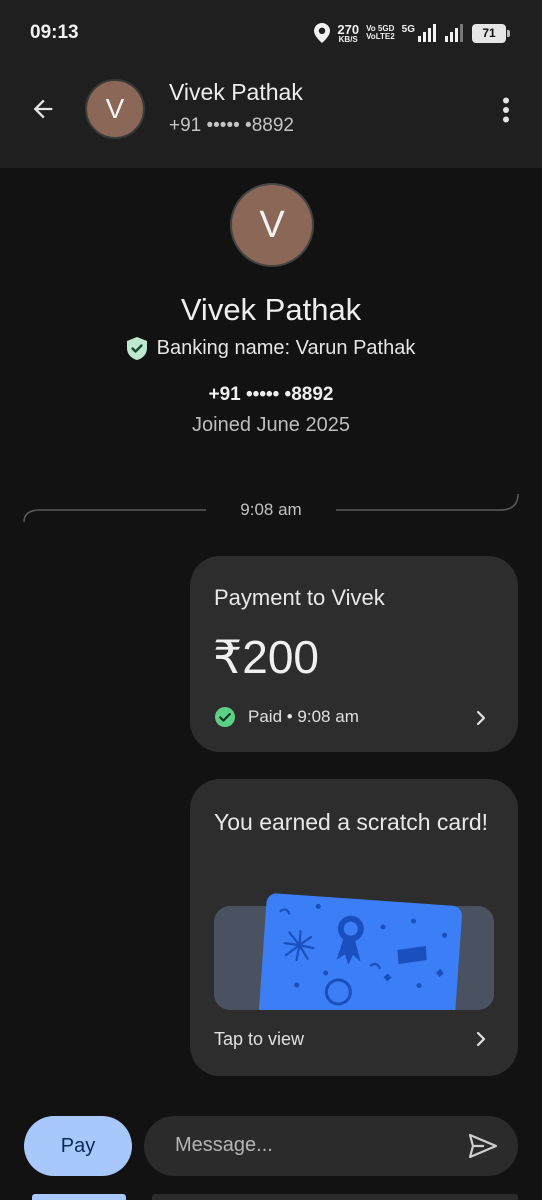  I want to click on avatar-initial: V, so click(115, 108).